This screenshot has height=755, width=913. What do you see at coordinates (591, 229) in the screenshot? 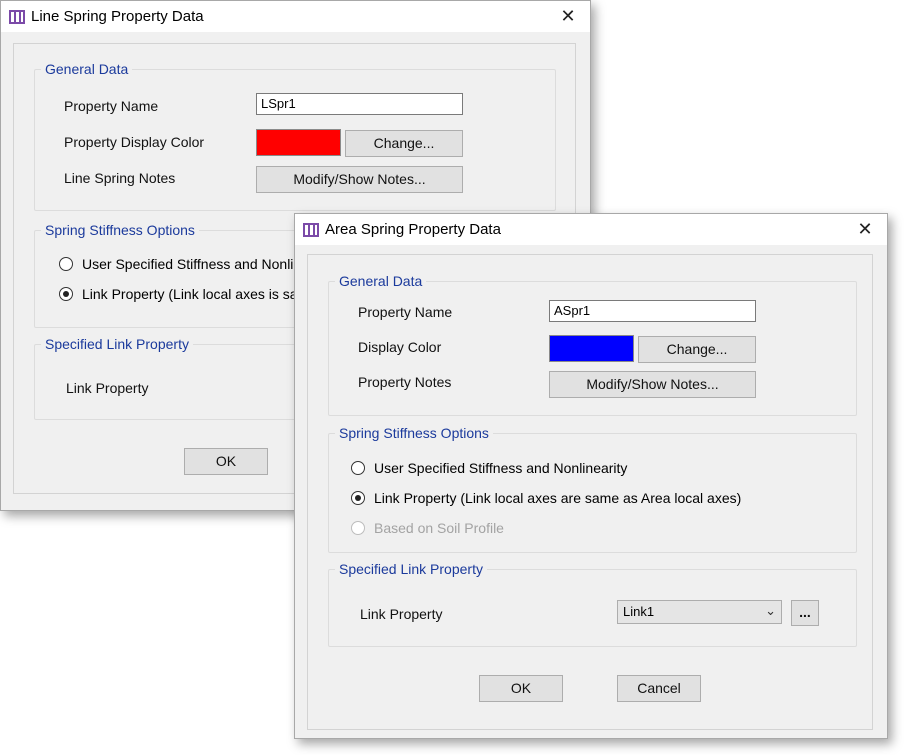
I see `area-dialog-titlebar: Area Spring Property Data ✕` at bounding box center [591, 229].